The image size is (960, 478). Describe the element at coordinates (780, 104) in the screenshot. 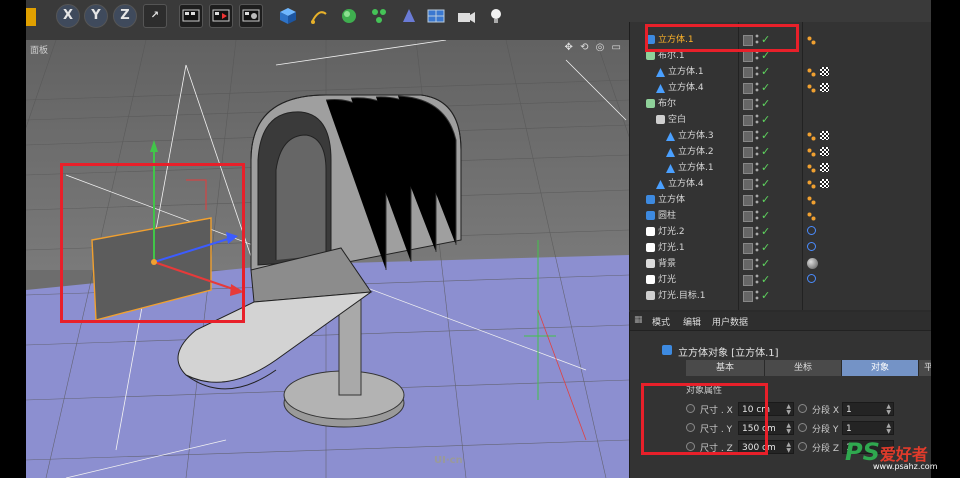

I see `object-row: 布尔 ✓` at that location.